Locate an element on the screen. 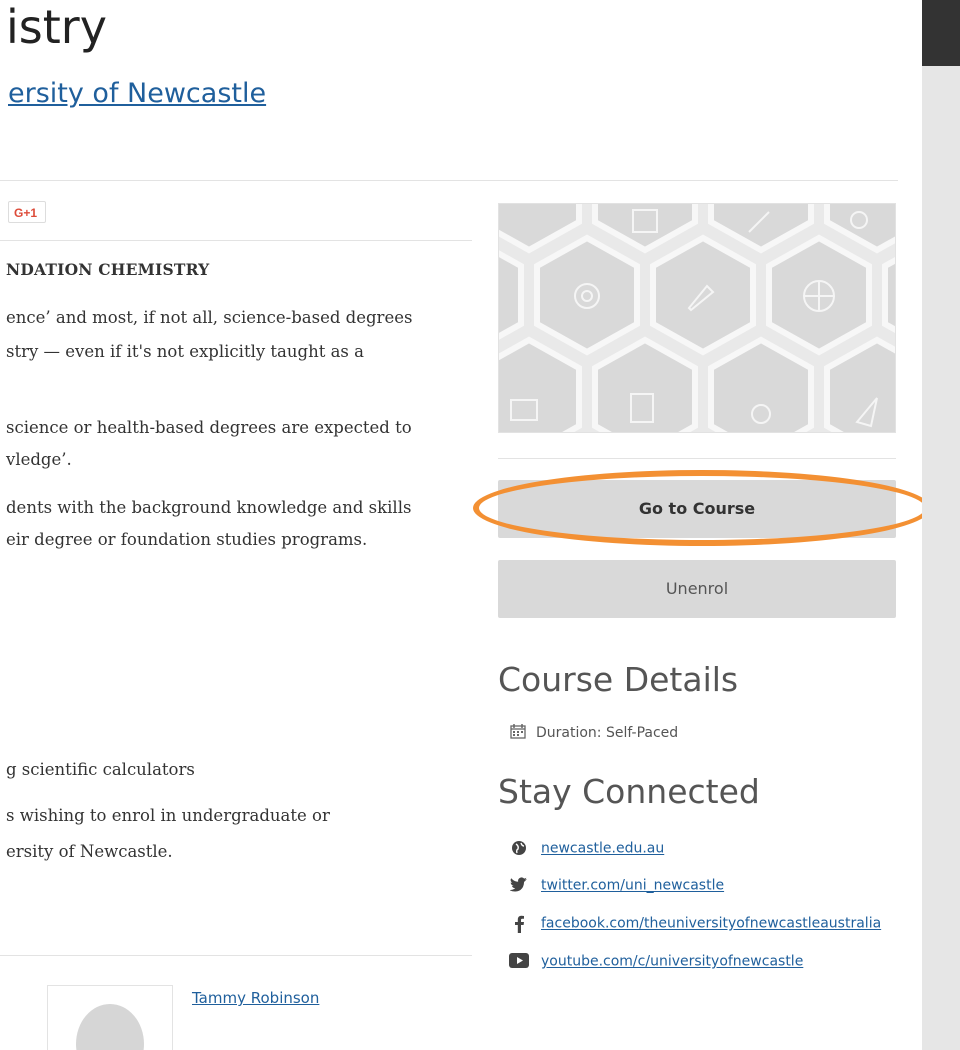  scrollbar-track is located at coordinates (941, 525).